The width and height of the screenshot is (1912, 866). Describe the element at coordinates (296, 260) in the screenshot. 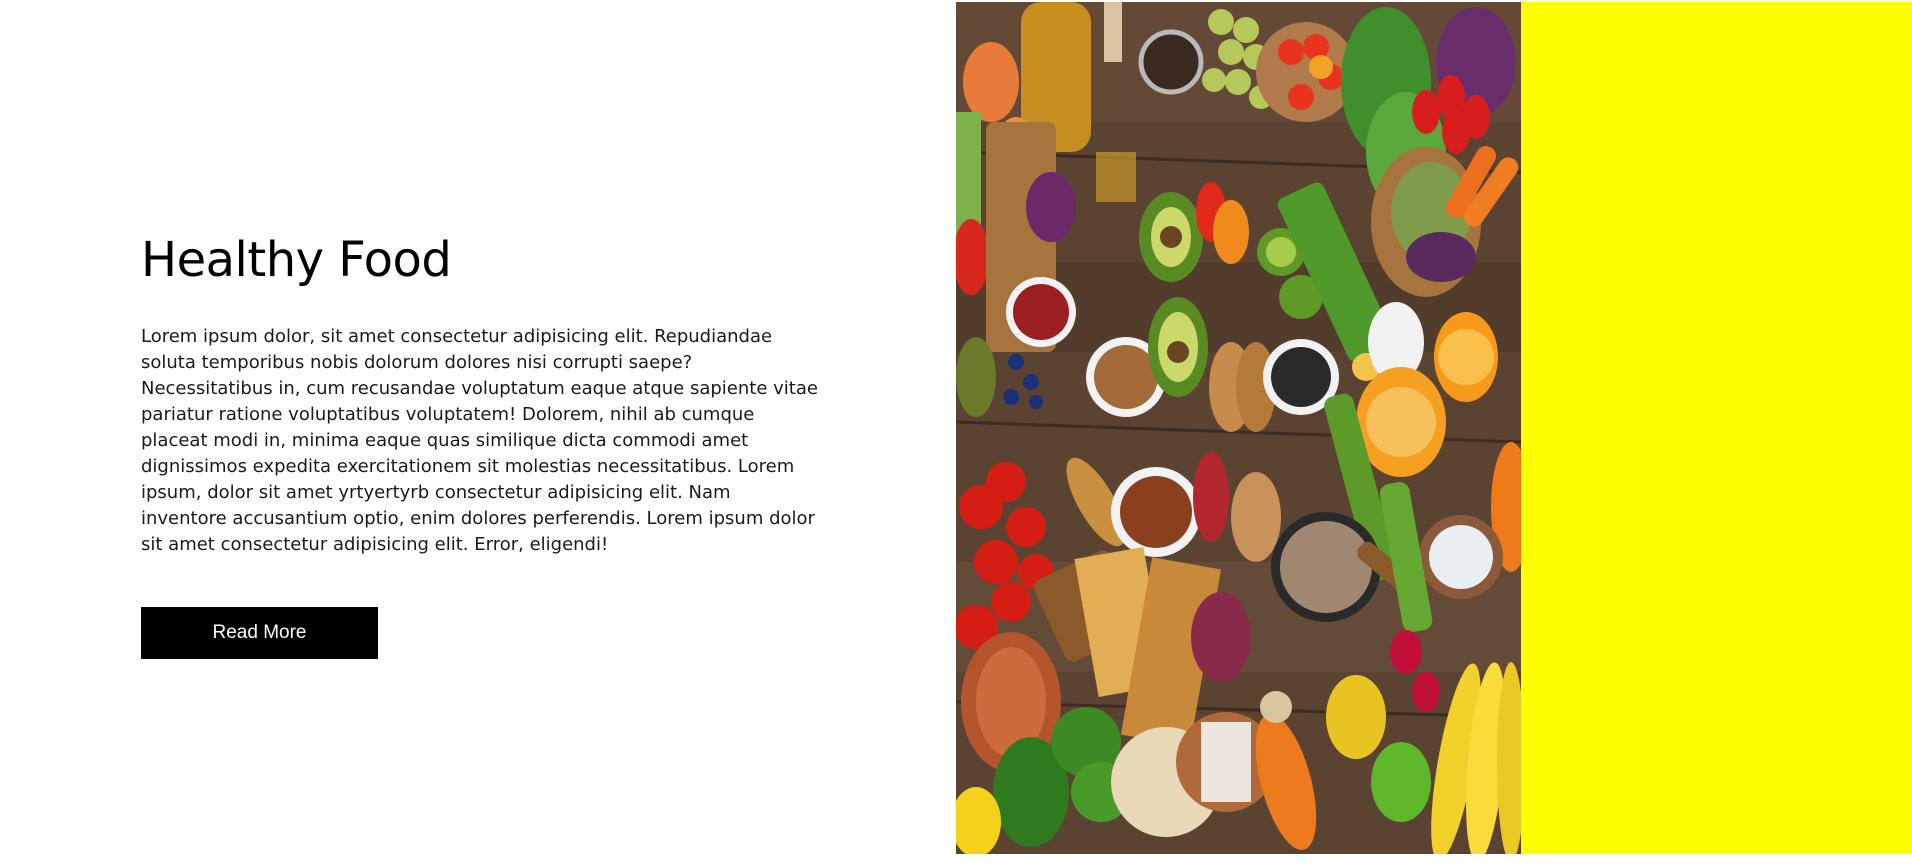

I see `page-title: Healthy Food` at that location.